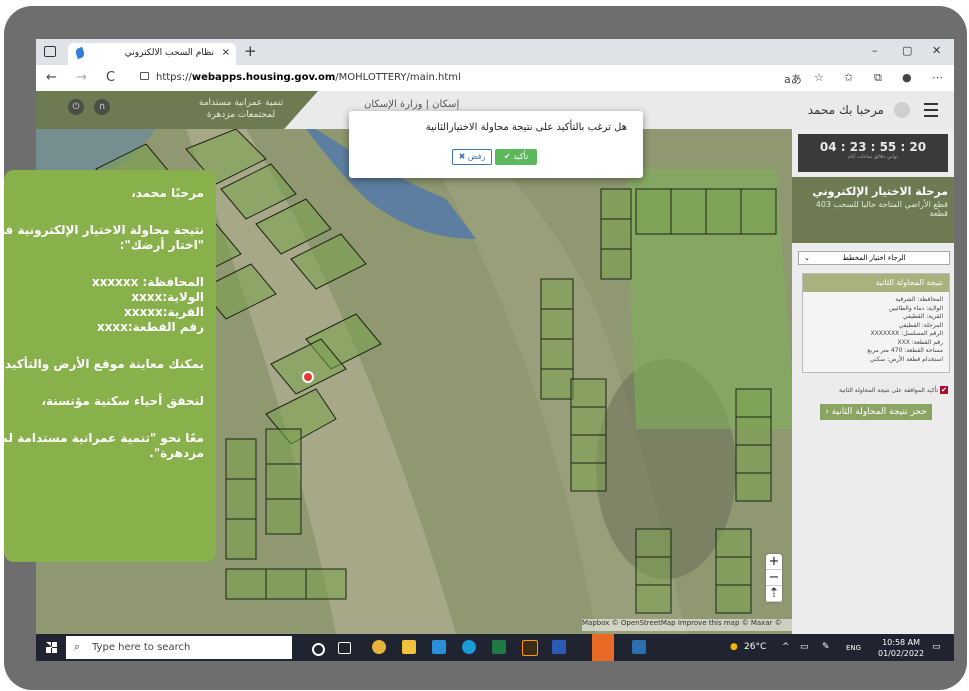 The image size is (969, 691). Describe the element at coordinates (80, 53) in the screenshot. I see `favicon-icon` at that location.